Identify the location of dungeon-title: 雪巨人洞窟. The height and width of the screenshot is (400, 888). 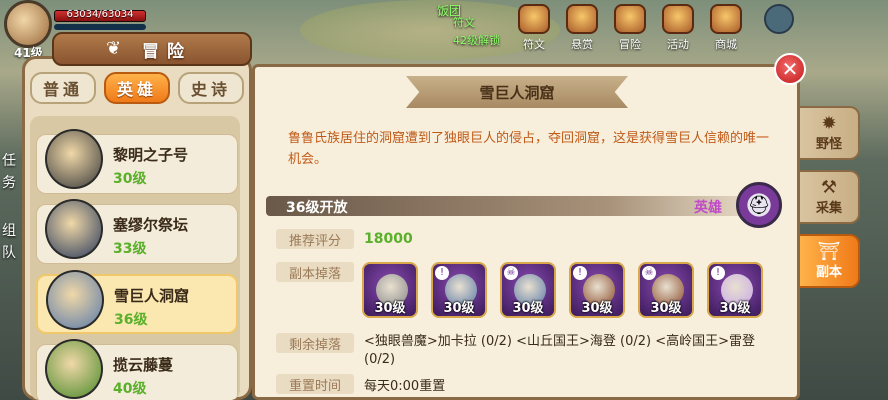
(517, 92).